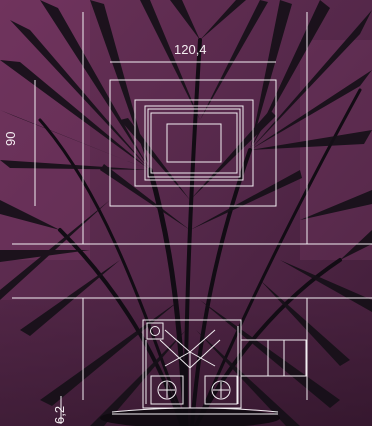  I want to click on switch-rocker, so click(194, 143).